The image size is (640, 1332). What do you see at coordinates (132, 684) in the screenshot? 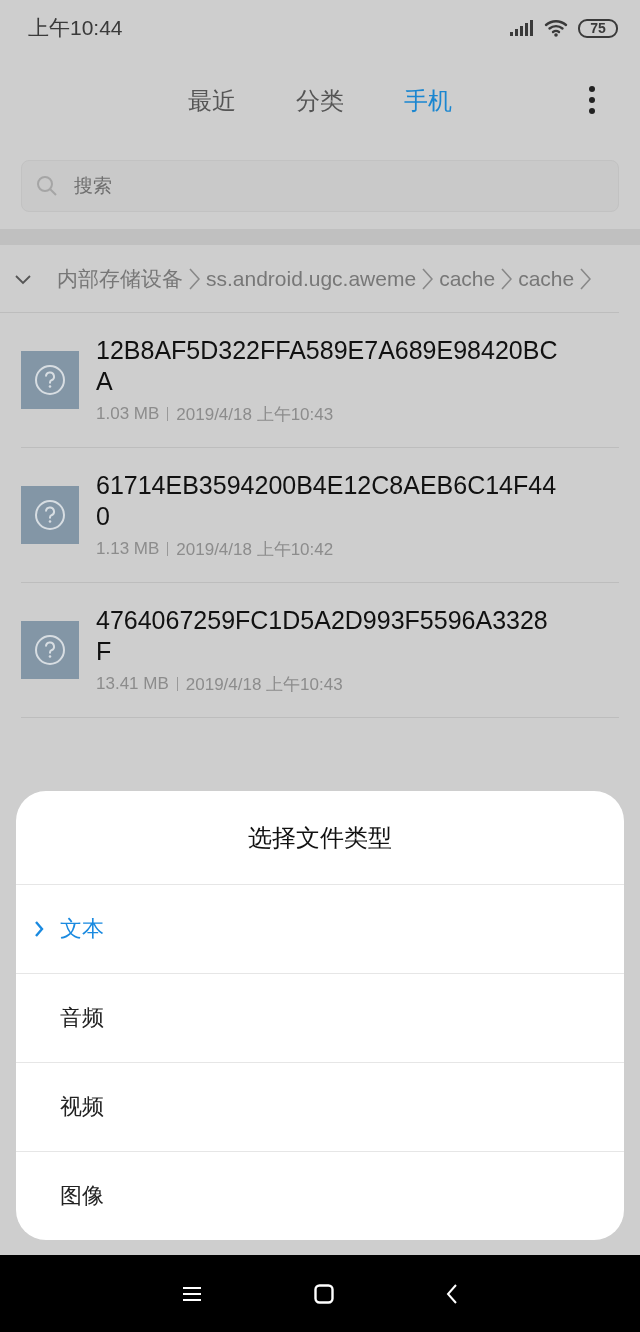
I see `file-size: 13.41 MB` at bounding box center [132, 684].